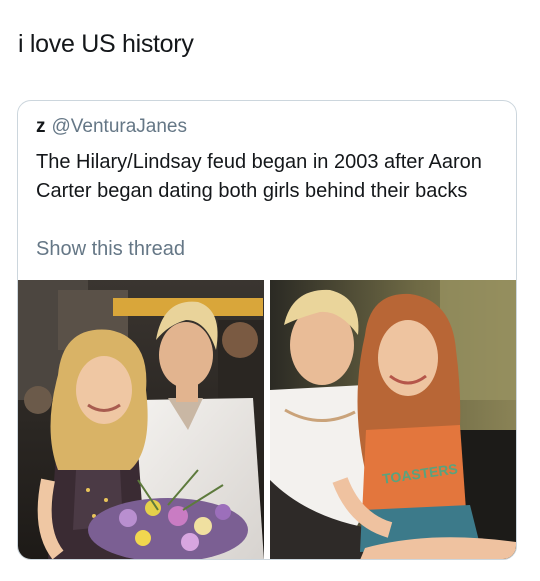 The width and height of the screenshot is (540, 581). Describe the element at coordinates (41, 126) in the screenshot. I see `quoted-display-name: z` at that location.